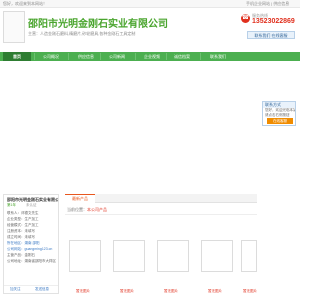 This screenshot has height=300, width=320. Describe the element at coordinates (218, 56) in the screenshot. I see `nav-contact: 联系我们` at that location.